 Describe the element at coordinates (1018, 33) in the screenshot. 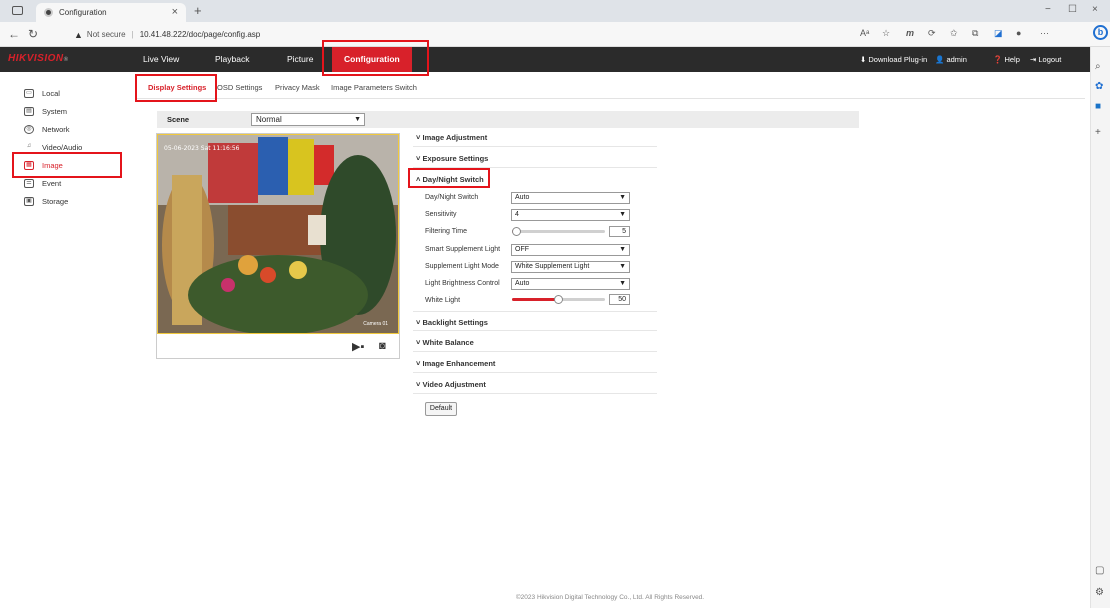

I see `profile-icon: ●` at that location.